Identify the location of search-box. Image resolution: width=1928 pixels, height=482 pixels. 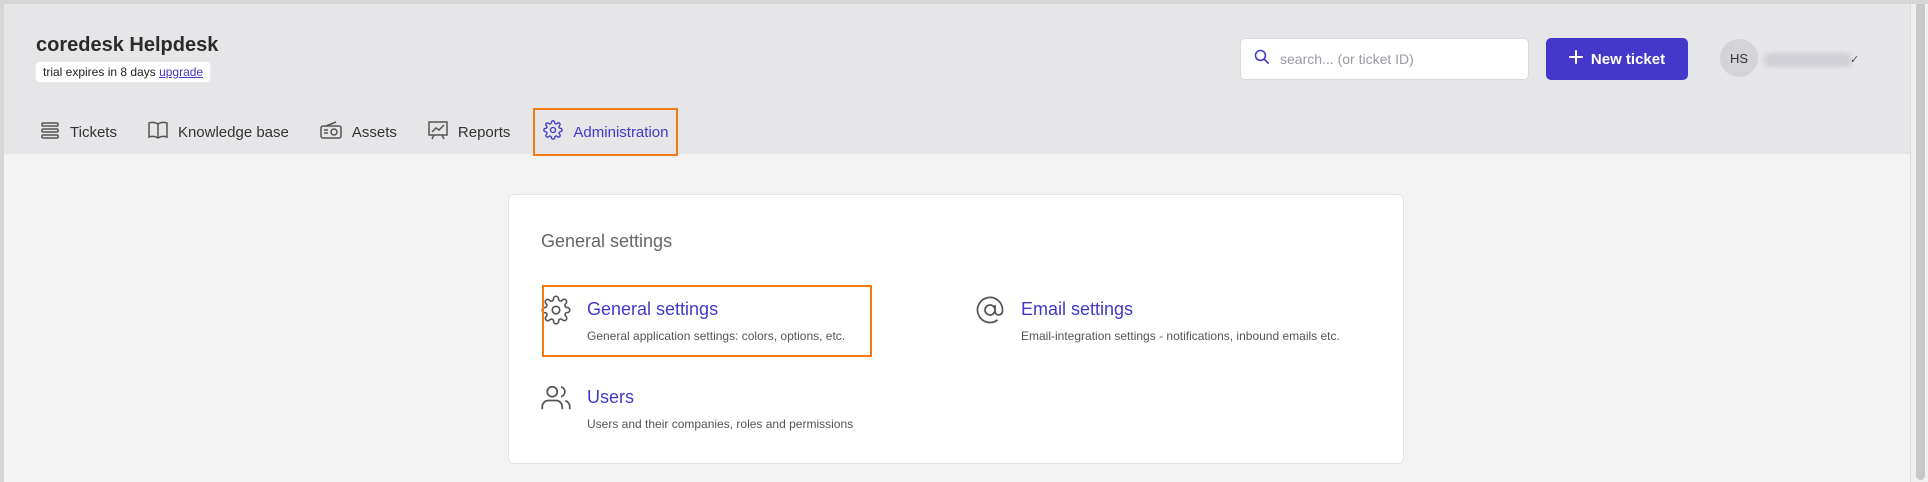
(1384, 59).